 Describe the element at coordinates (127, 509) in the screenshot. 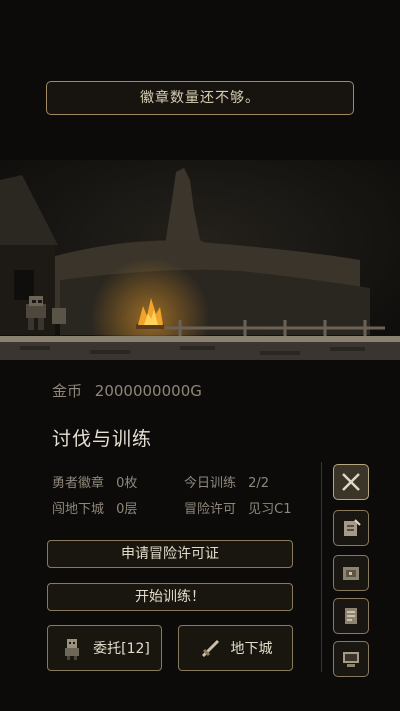

I see `dungeon-value: 0层` at that location.